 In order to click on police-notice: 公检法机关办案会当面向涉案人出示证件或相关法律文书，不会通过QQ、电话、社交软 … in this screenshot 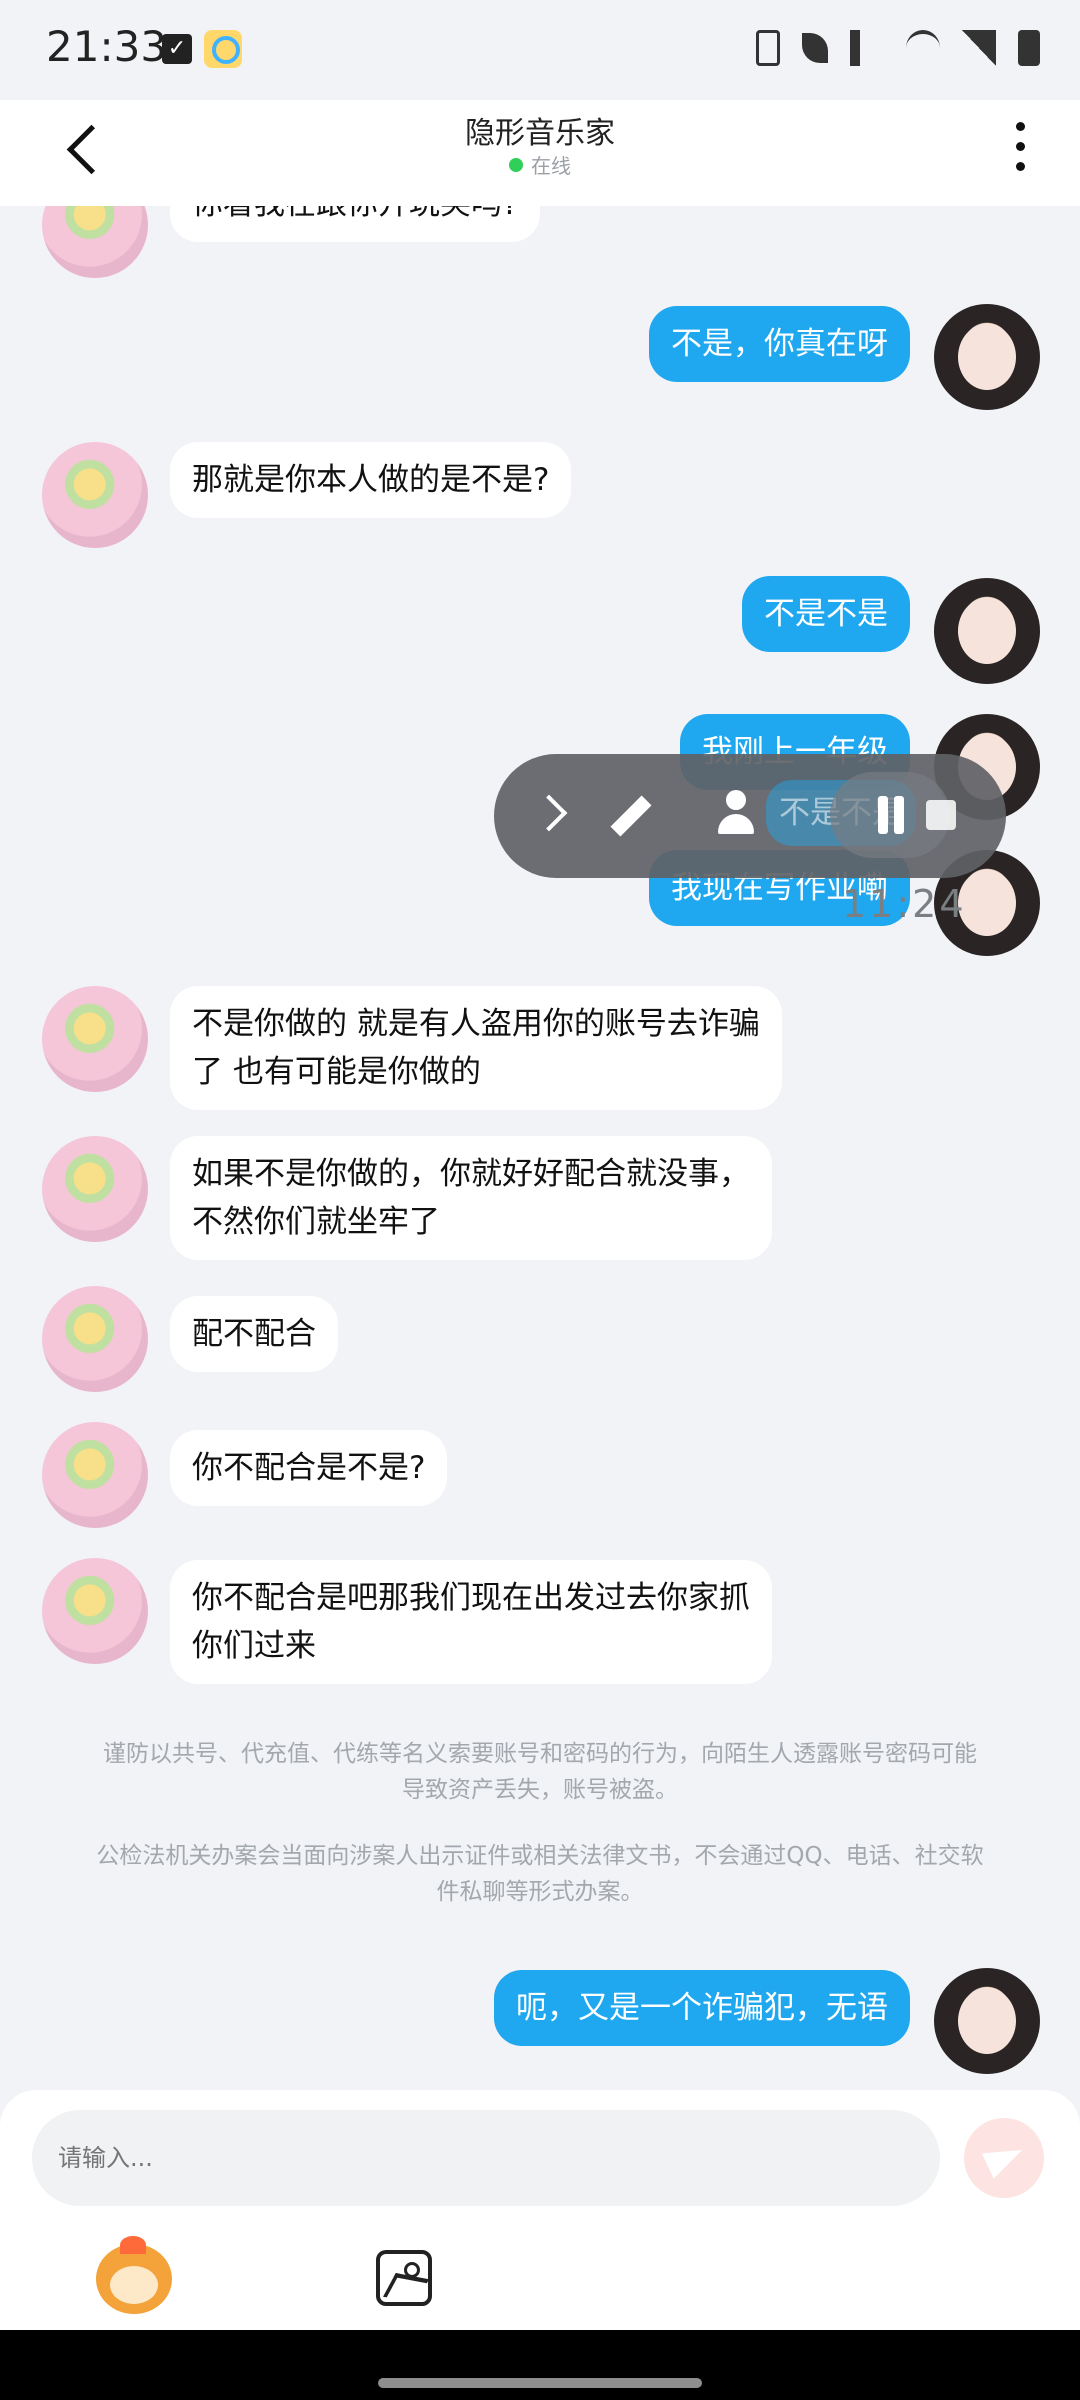, I will do `click(540, 1874)`.